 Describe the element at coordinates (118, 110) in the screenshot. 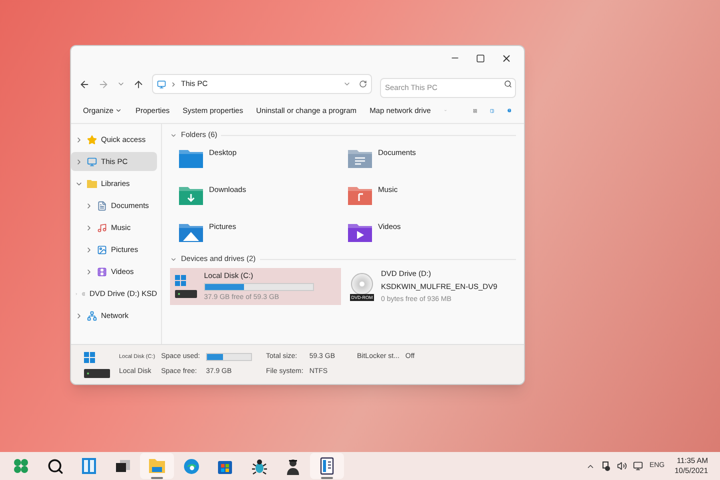

I see `caret-icon` at that location.